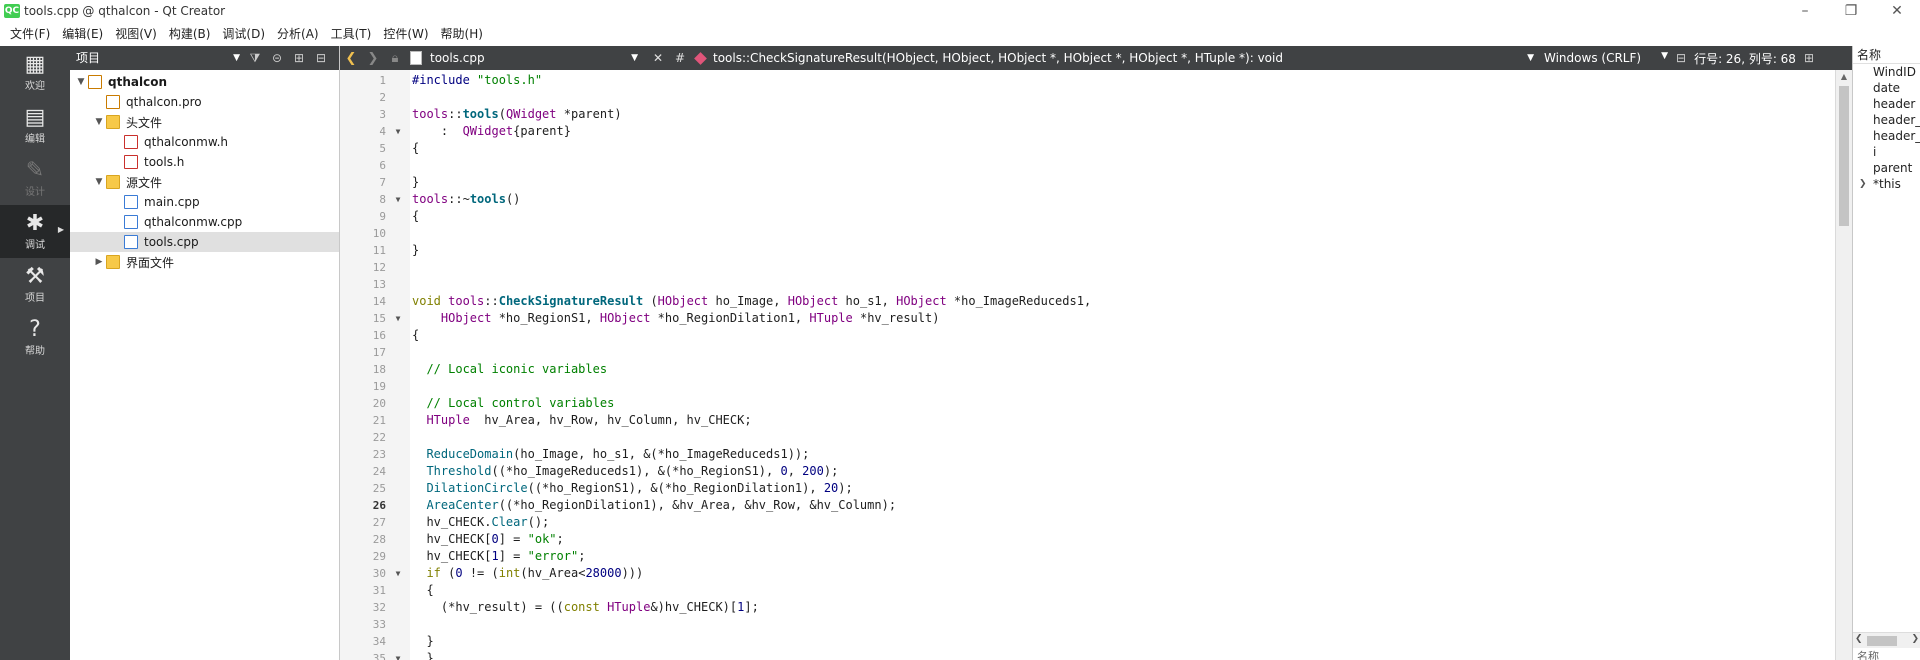 The height and width of the screenshot is (660, 1920). Describe the element at coordinates (1741, 58) in the screenshot. I see `cursor-position: 行号: 26, 列号: 68` at that location.